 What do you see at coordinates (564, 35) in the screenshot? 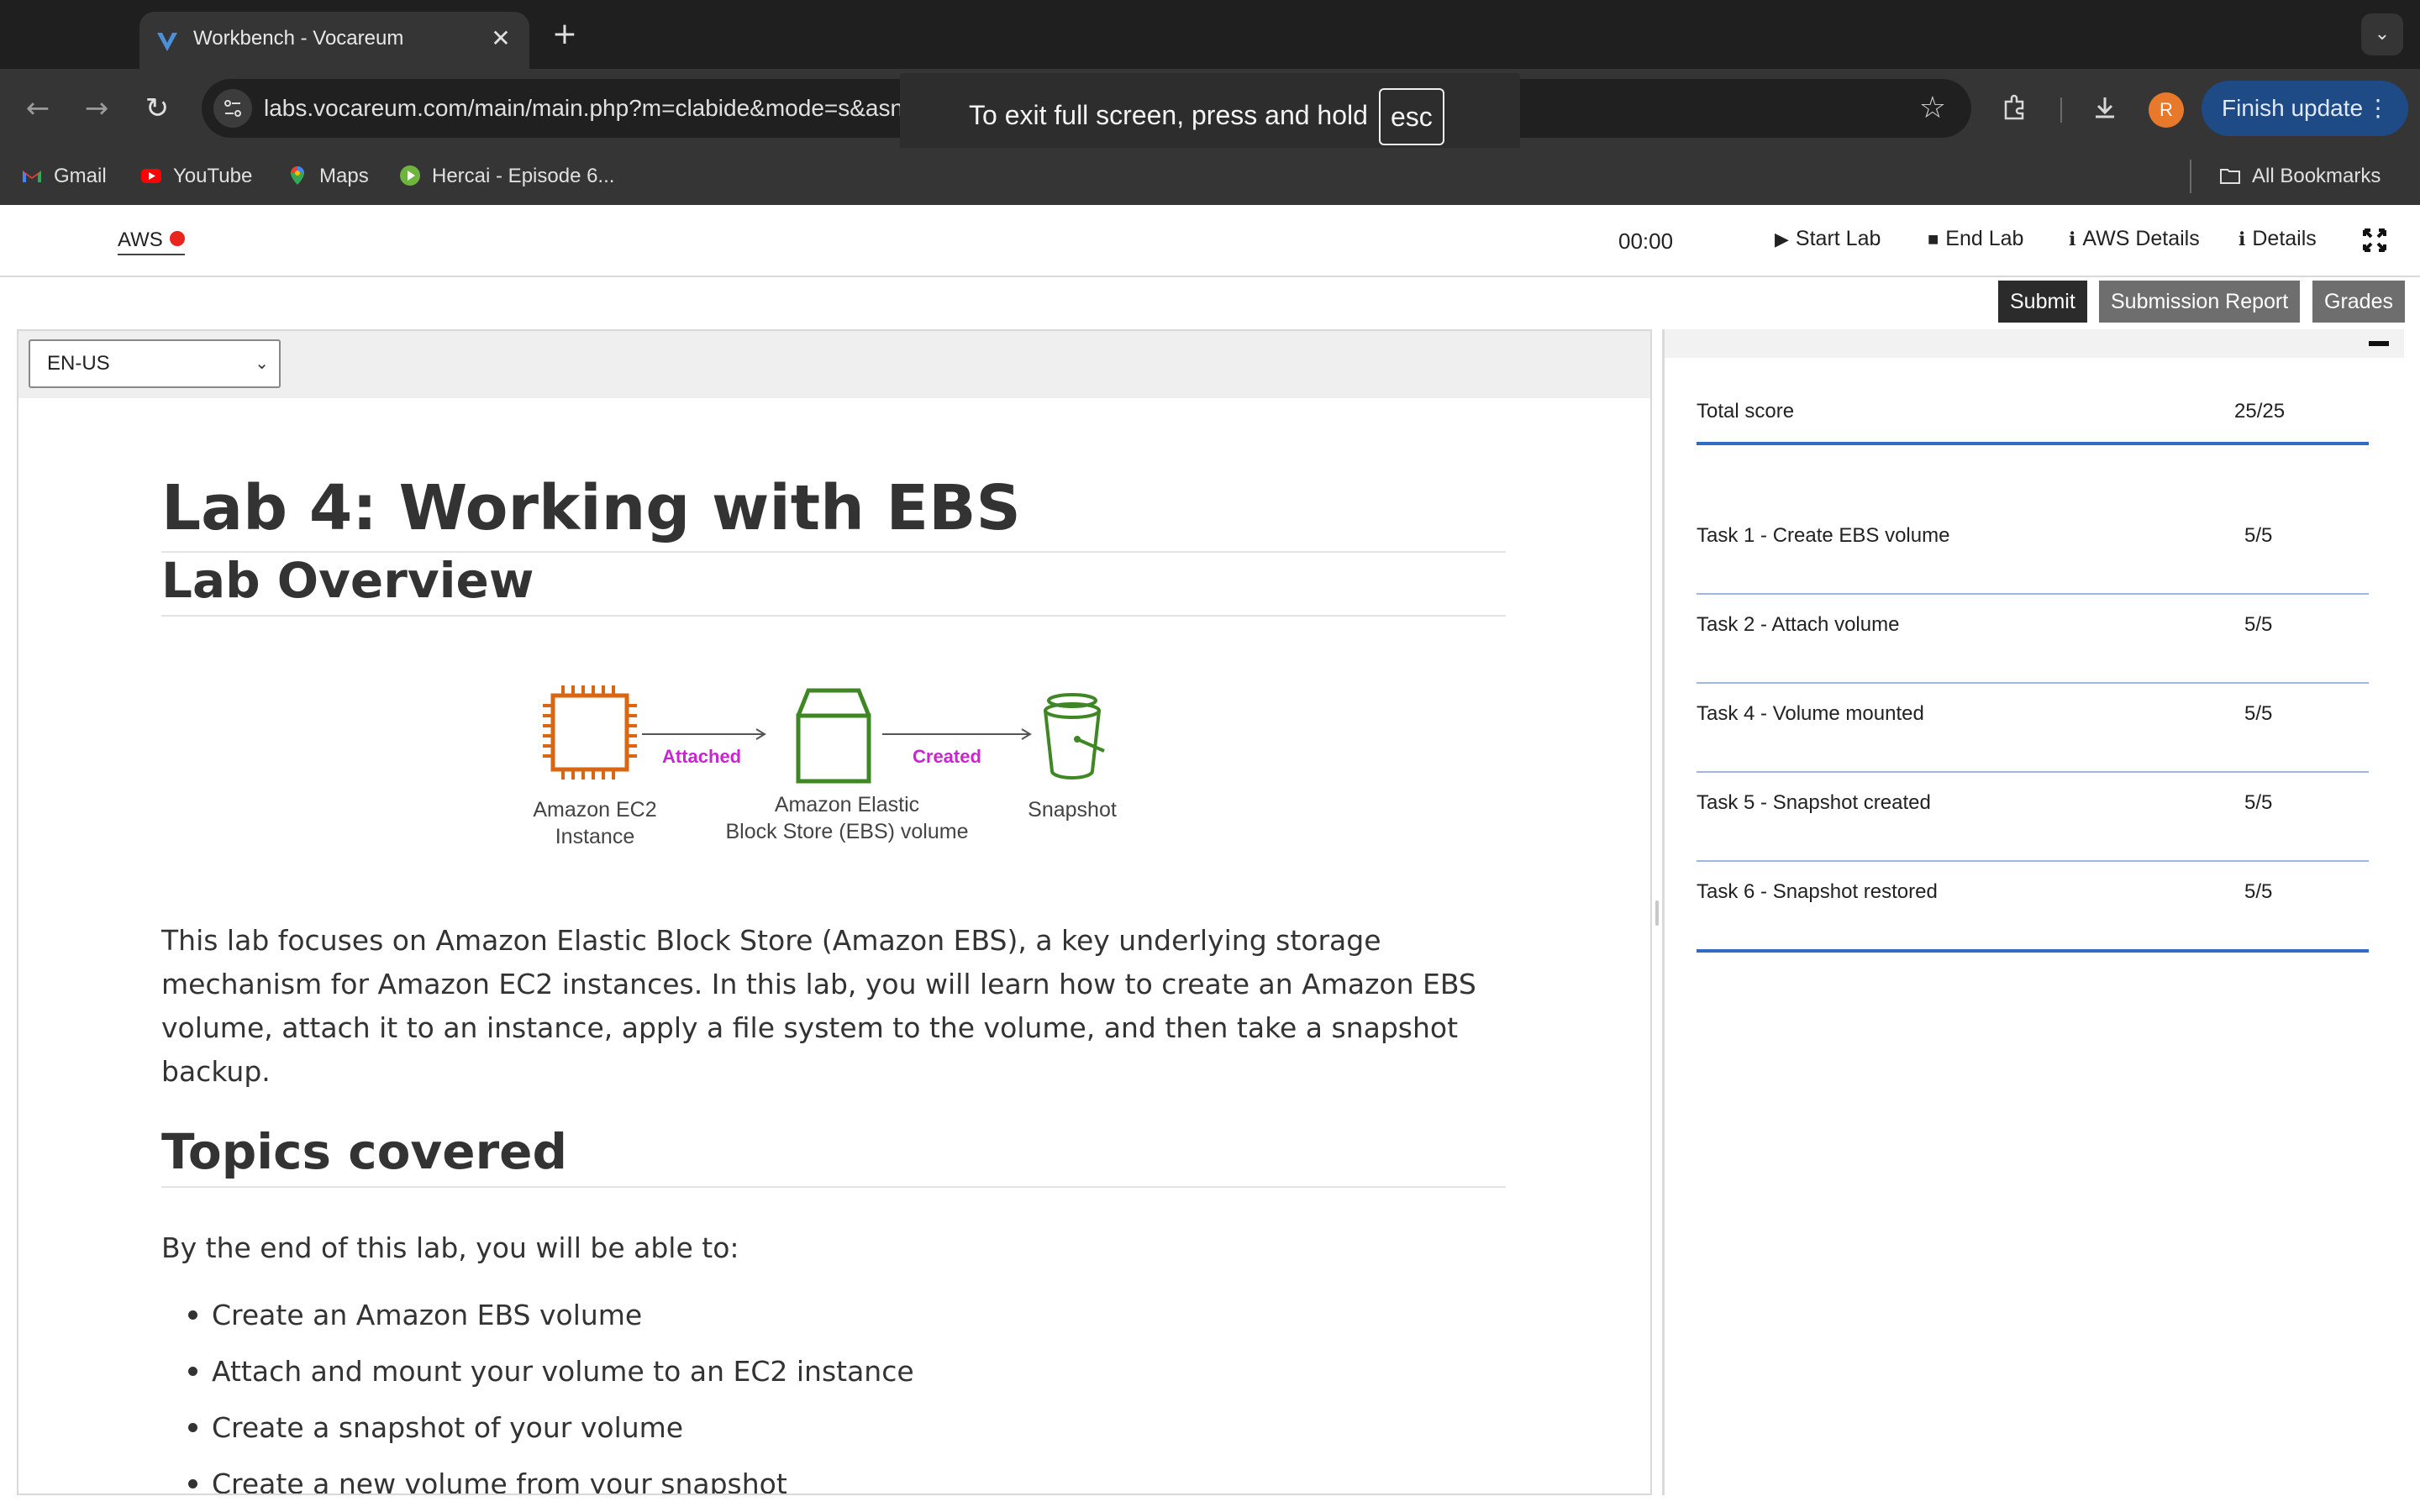
I see `new-tab-button: +` at bounding box center [564, 35].